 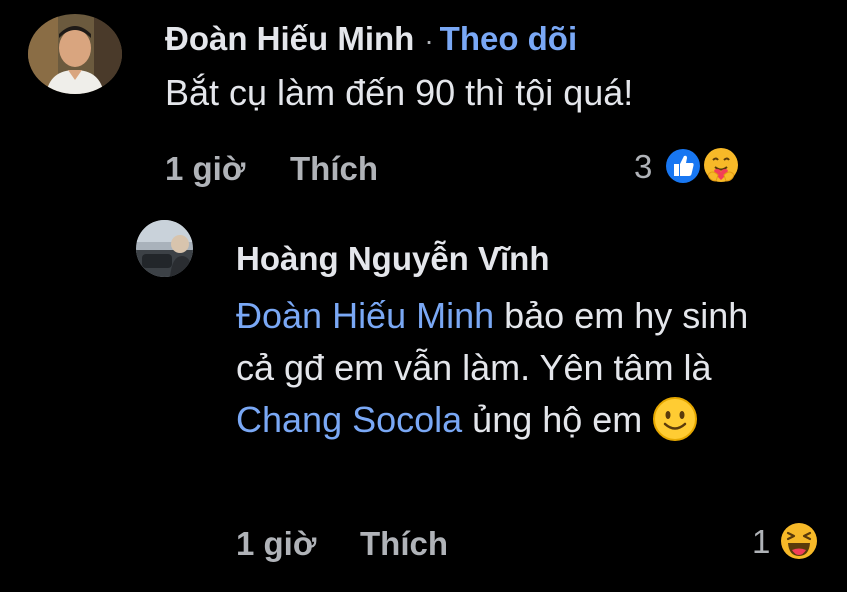 I want to click on comment-text-part: ủng hộ em, so click(x=557, y=419).